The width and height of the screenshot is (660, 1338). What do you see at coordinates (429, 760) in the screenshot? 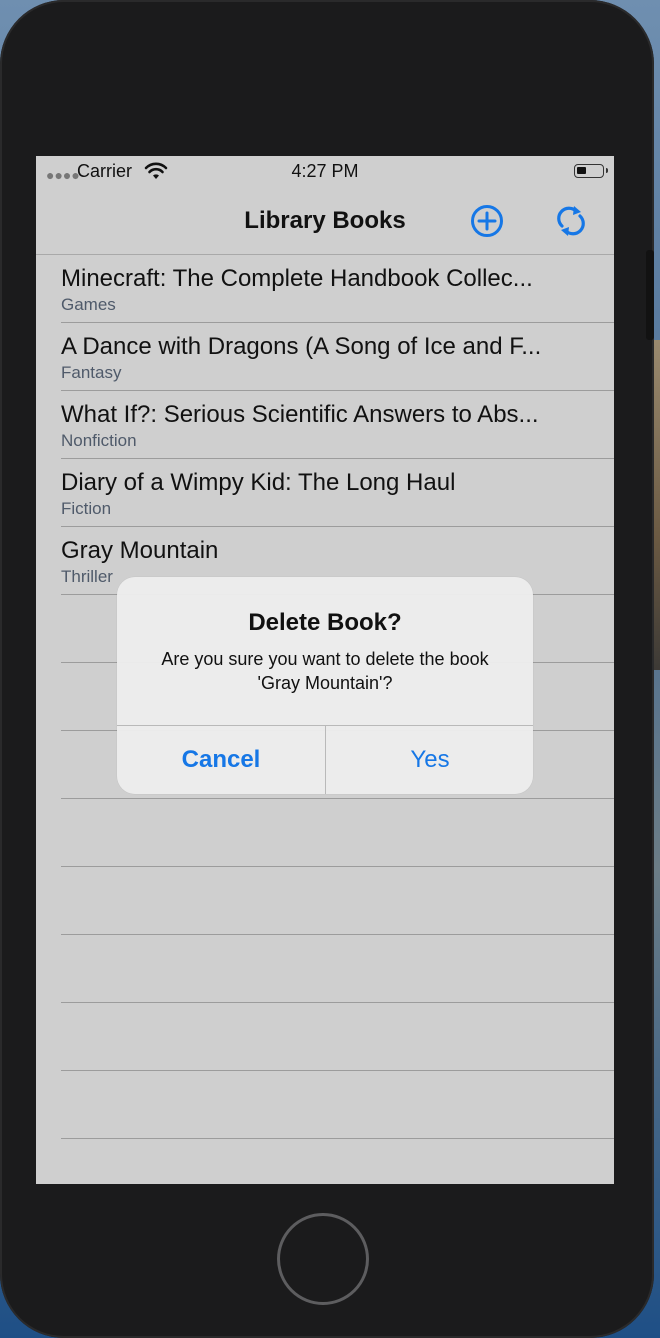
I see `confirm-delete-button: Yes` at bounding box center [429, 760].